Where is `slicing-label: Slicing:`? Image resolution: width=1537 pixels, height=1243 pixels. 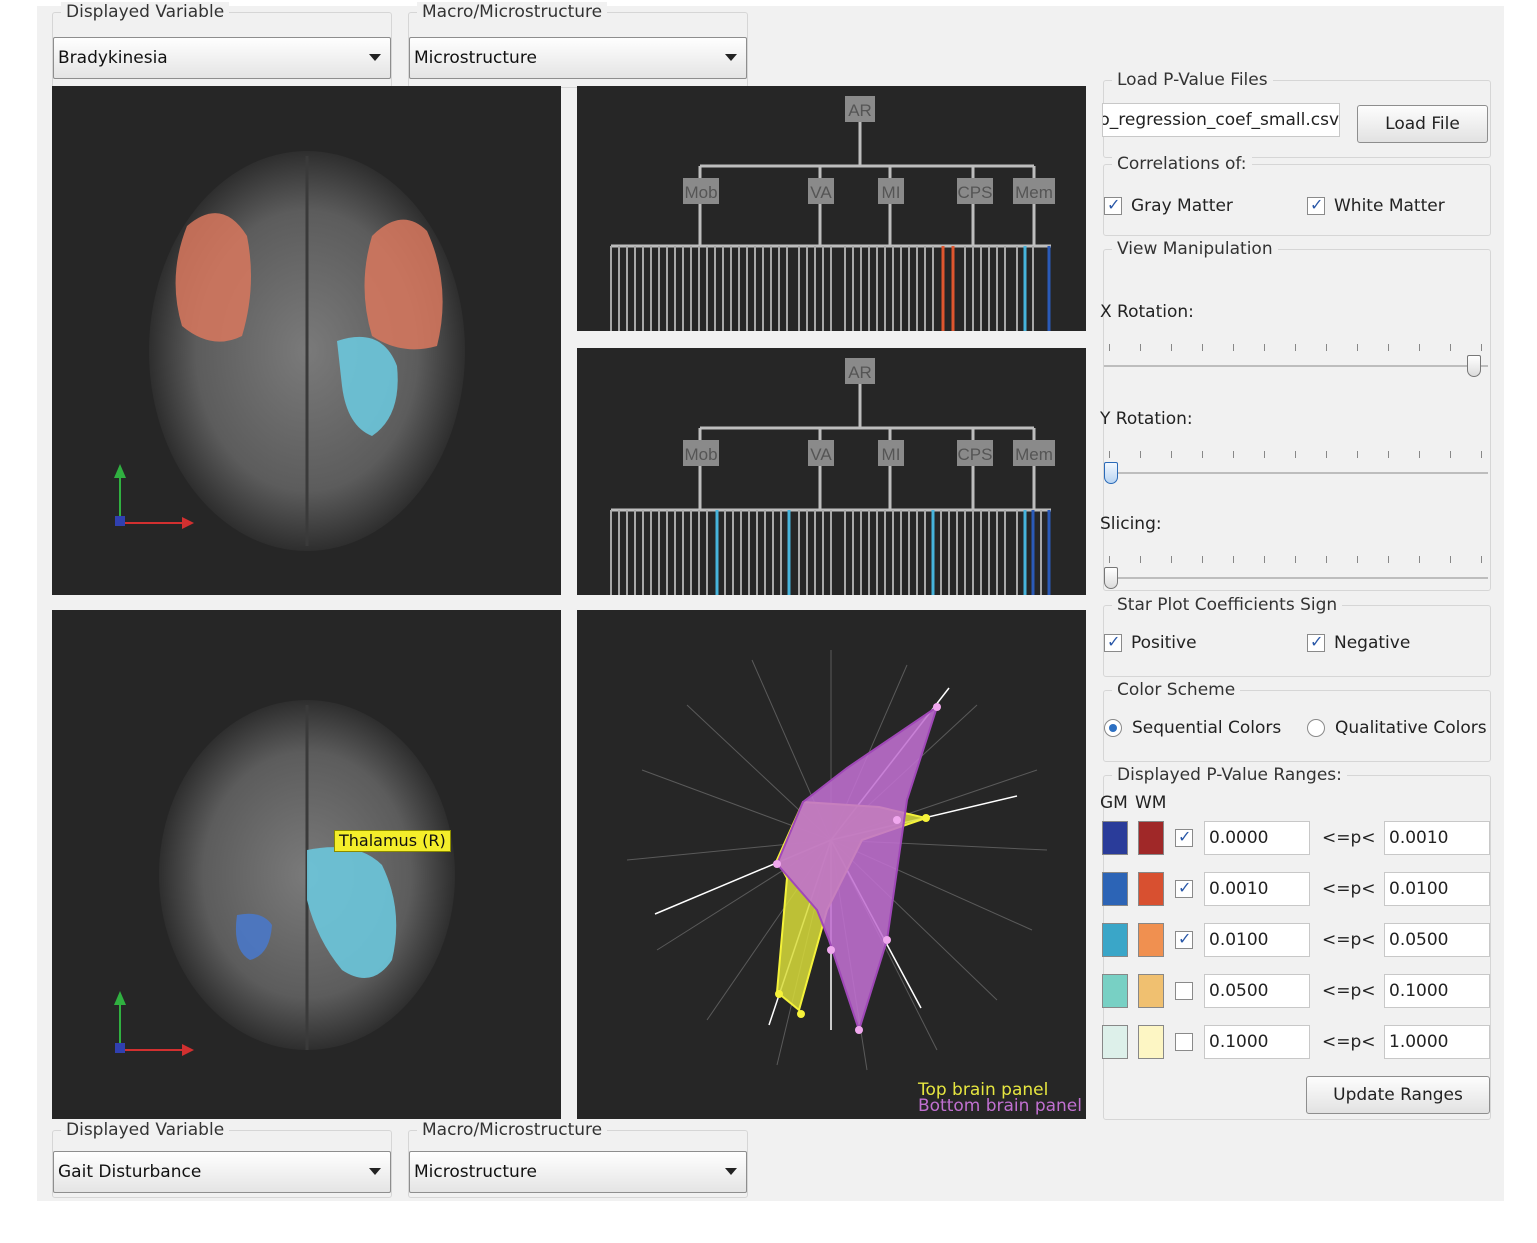 slicing-label: Slicing: is located at coordinates (1131, 524).